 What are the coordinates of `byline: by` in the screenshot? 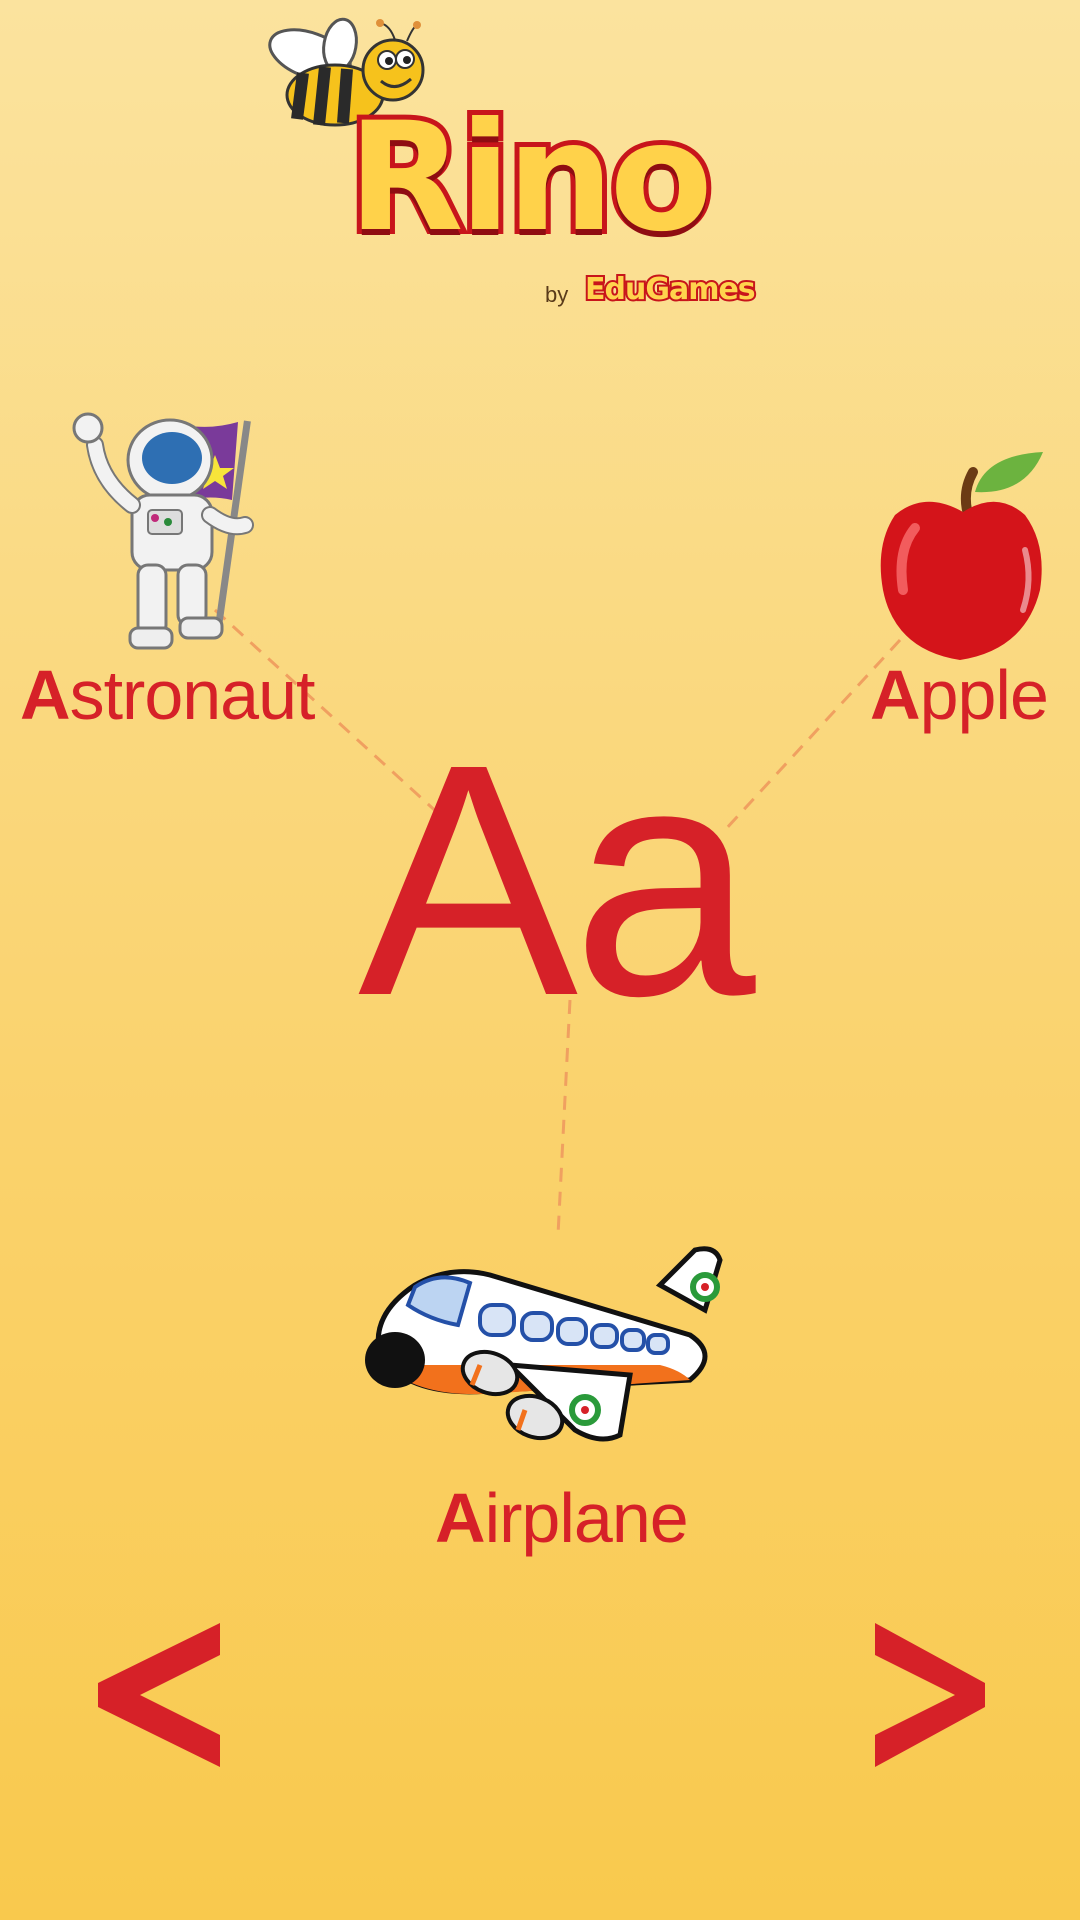 It's located at (557, 294).